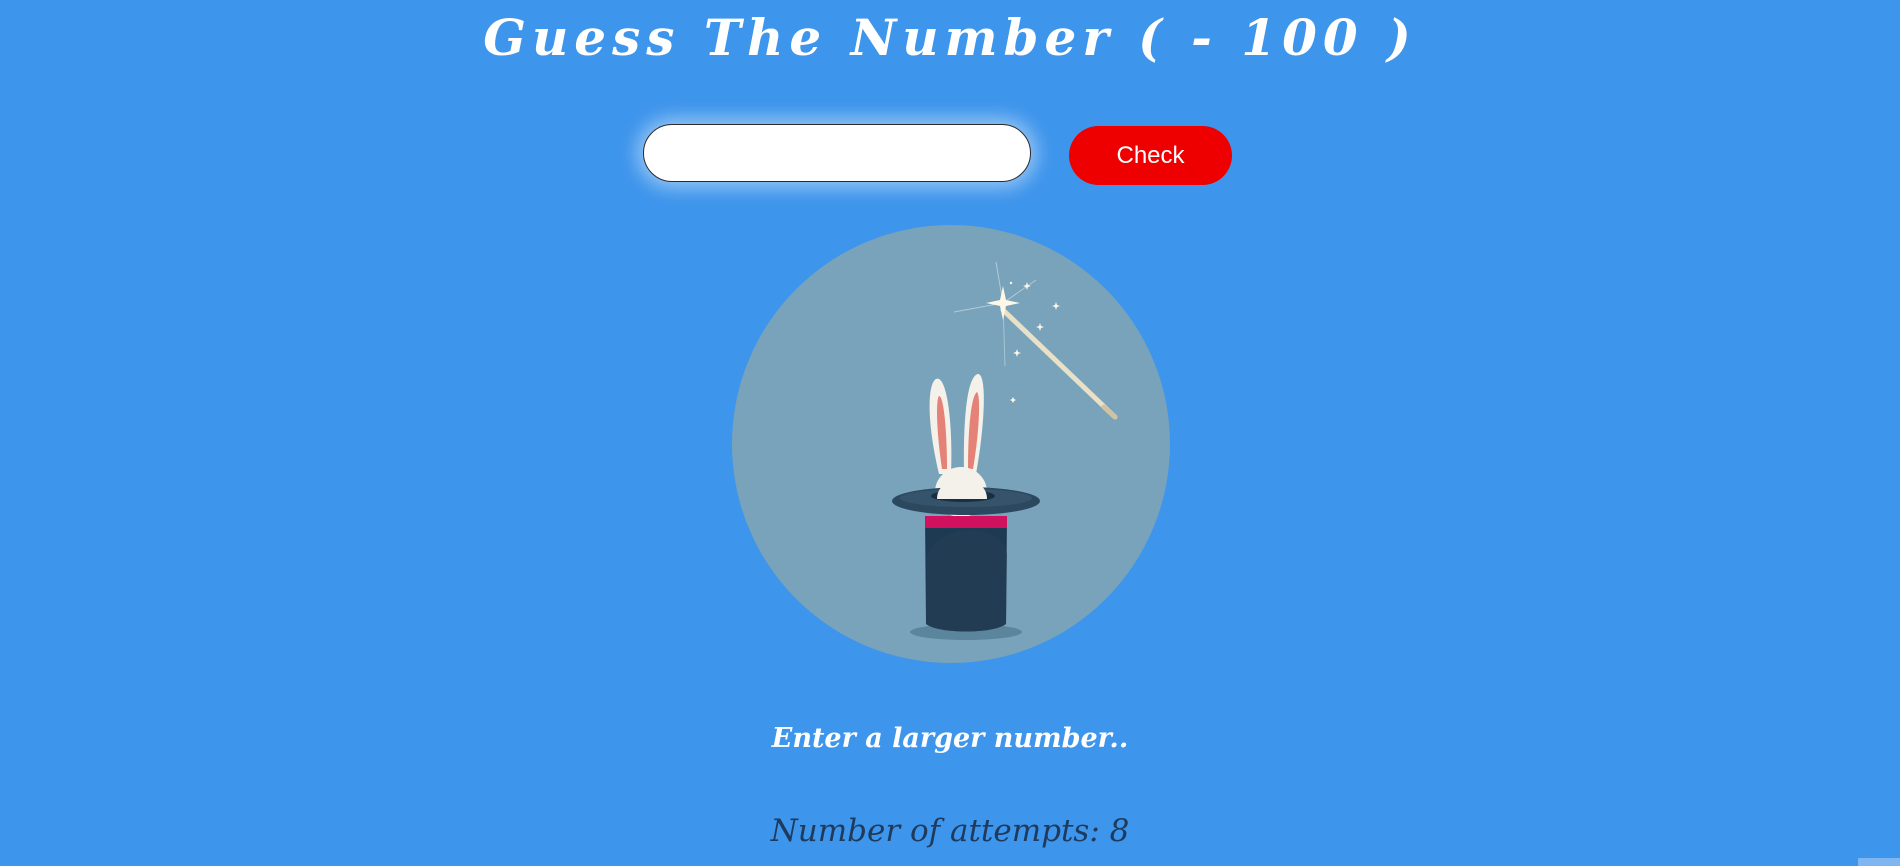 The width and height of the screenshot is (1900, 866). I want to click on guess-input, so click(837, 153).